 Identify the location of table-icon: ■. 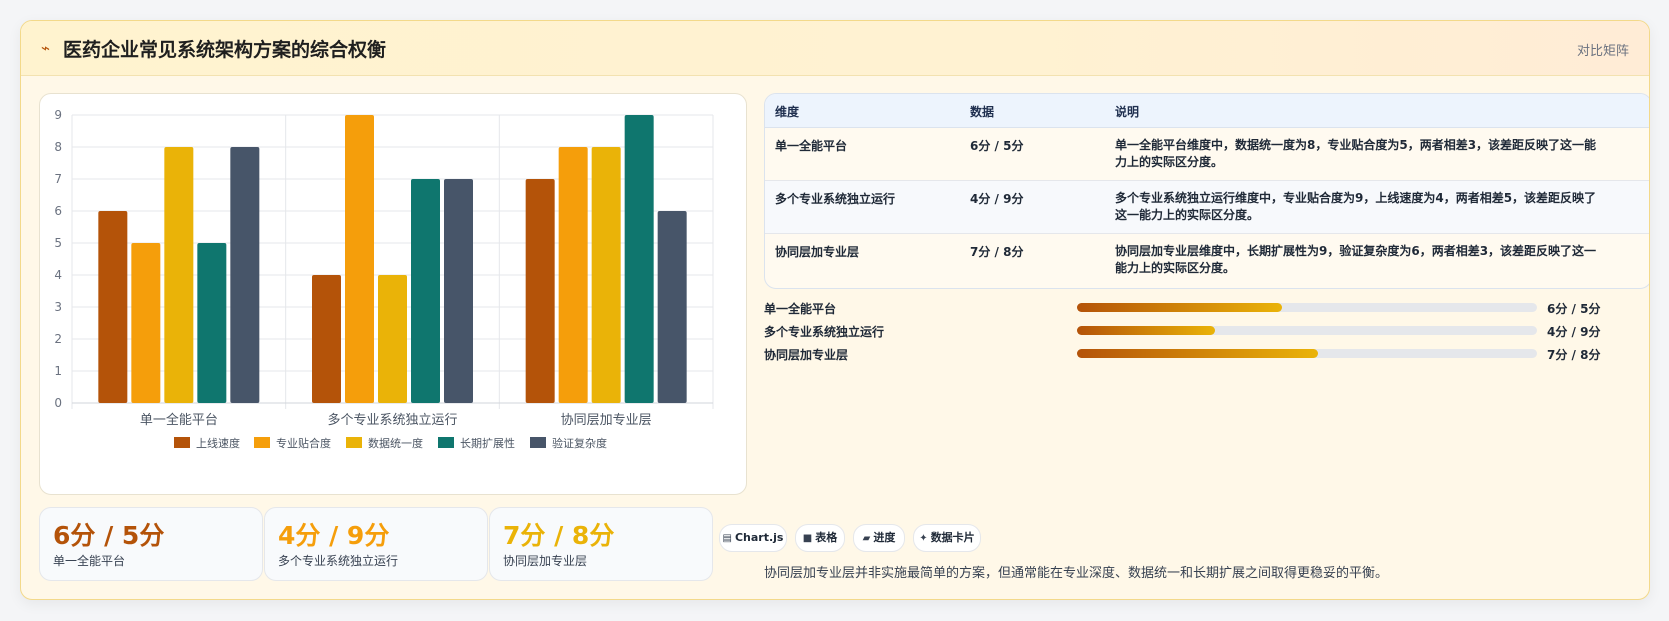
(807, 538).